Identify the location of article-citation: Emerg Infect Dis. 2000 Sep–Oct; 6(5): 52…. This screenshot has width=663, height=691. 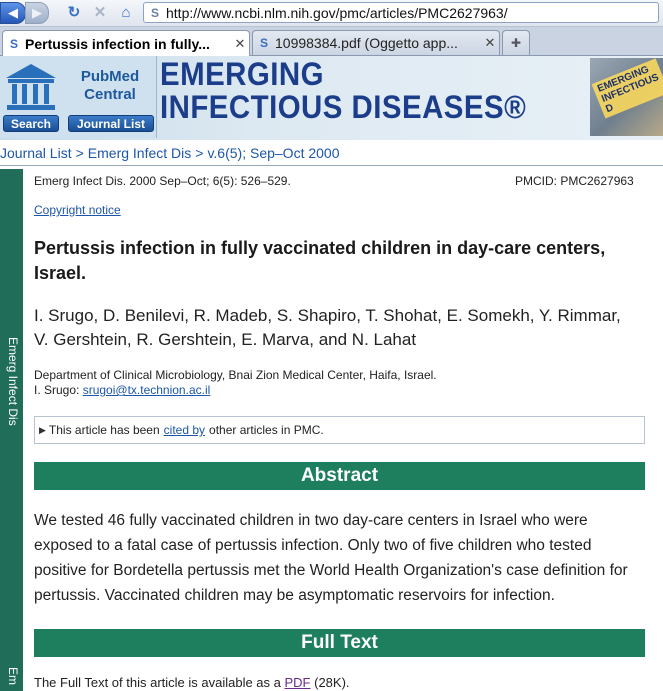
(162, 181).